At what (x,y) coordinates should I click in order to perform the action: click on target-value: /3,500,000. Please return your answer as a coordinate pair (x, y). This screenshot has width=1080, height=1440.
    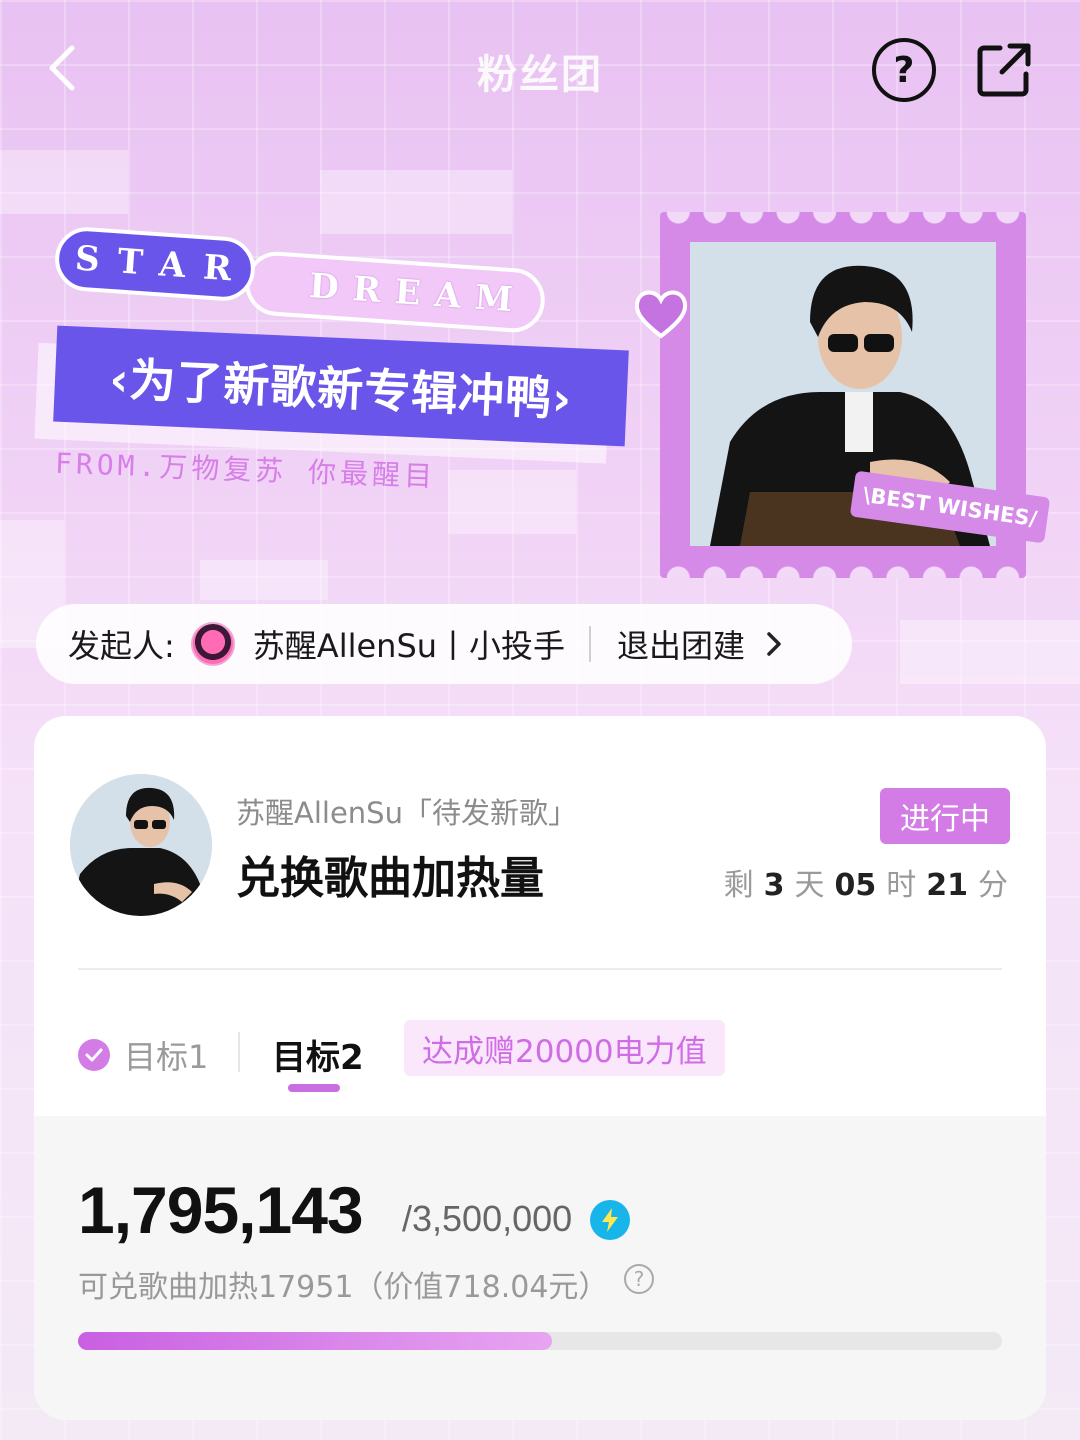
    Looking at the image, I should click on (487, 1218).